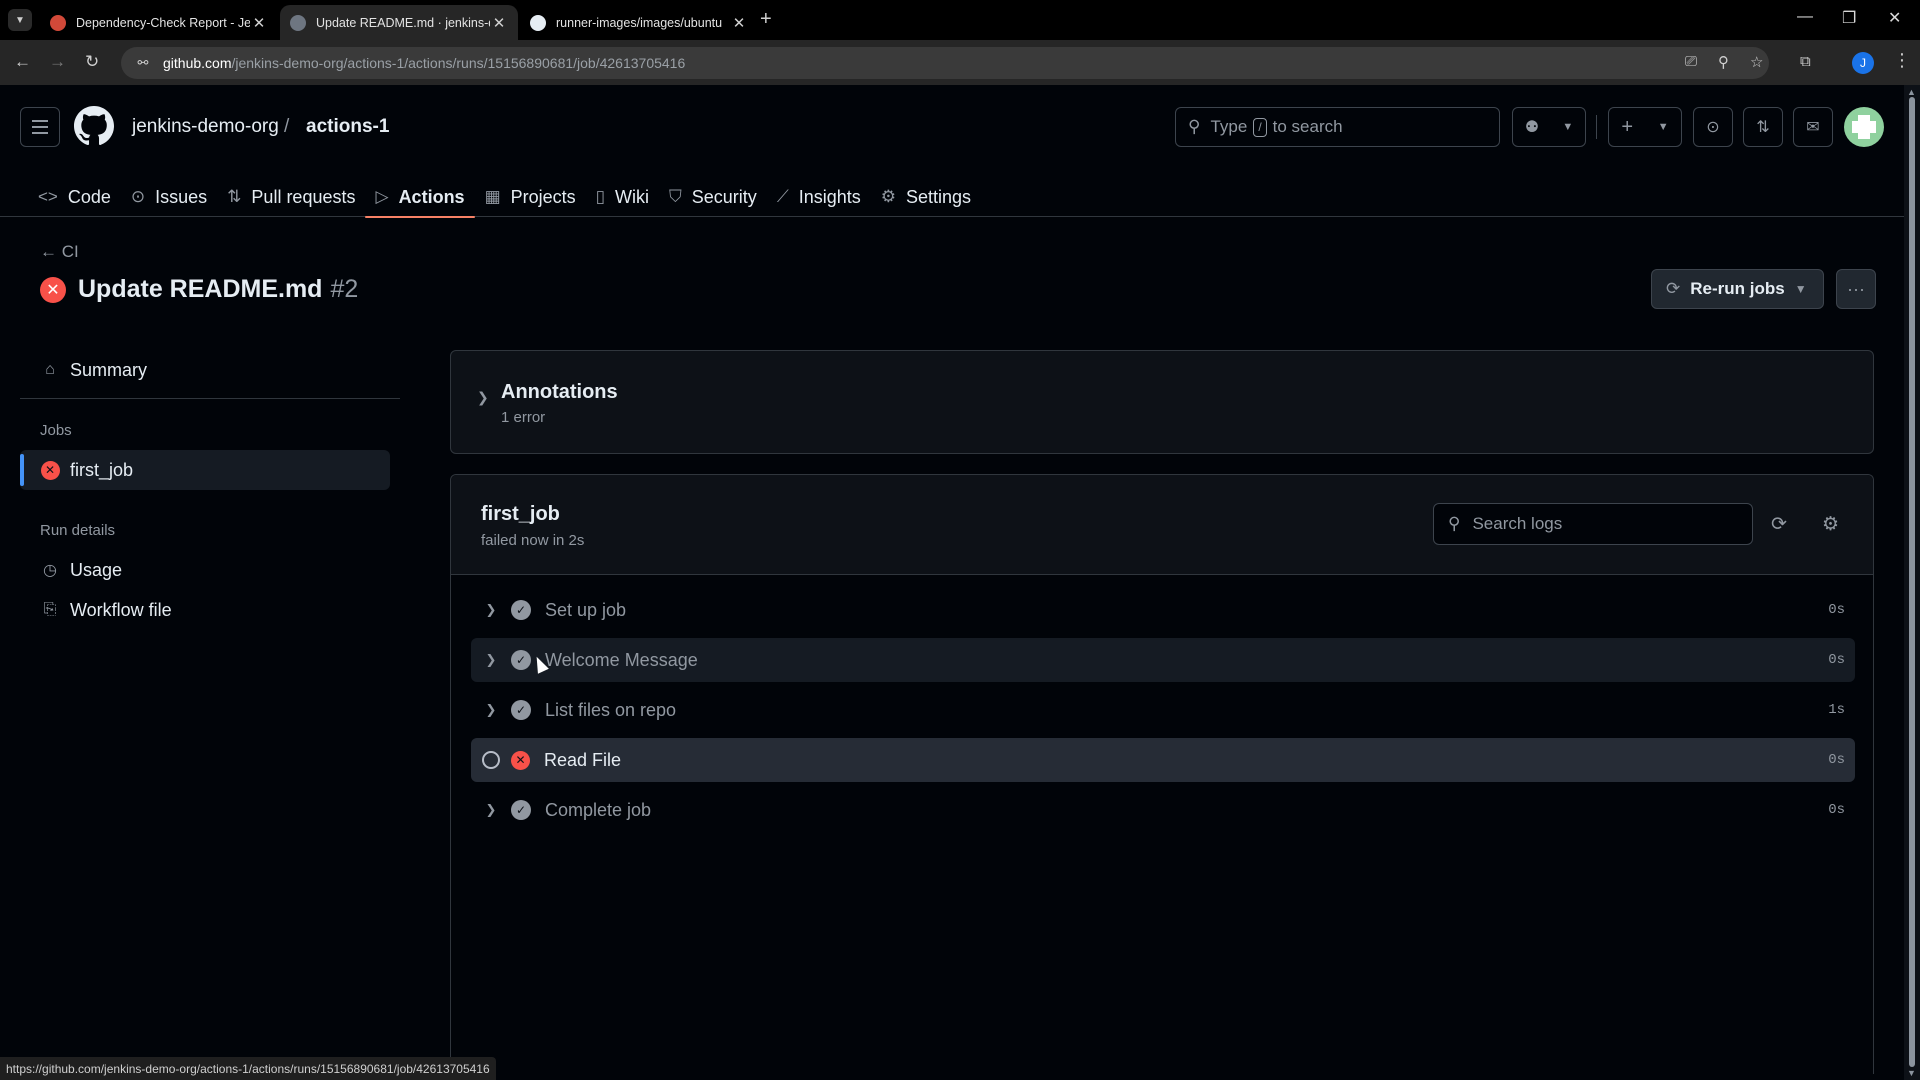 The image size is (1920, 1080). Describe the element at coordinates (92, 62) in the screenshot. I see `reload-icon: ↻` at that location.